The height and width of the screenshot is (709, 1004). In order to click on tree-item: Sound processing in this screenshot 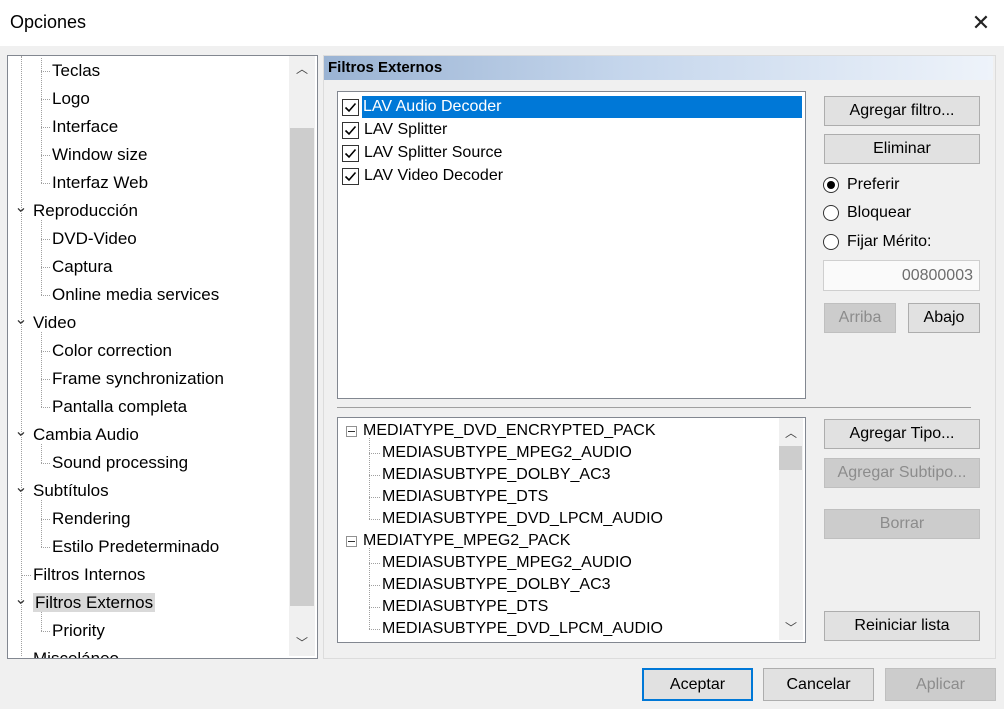, I will do `click(120, 463)`.